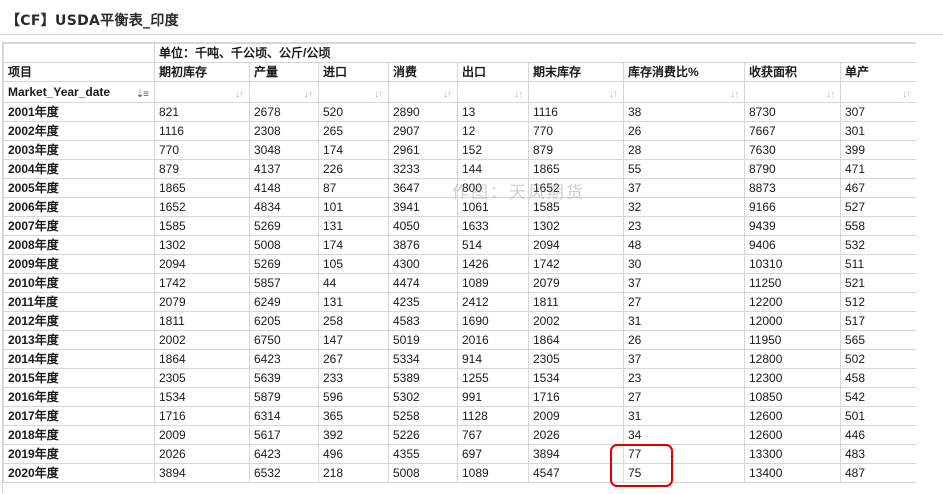  Describe the element at coordinates (576, 435) in the screenshot. I see `table-cell: 2026` at that location.